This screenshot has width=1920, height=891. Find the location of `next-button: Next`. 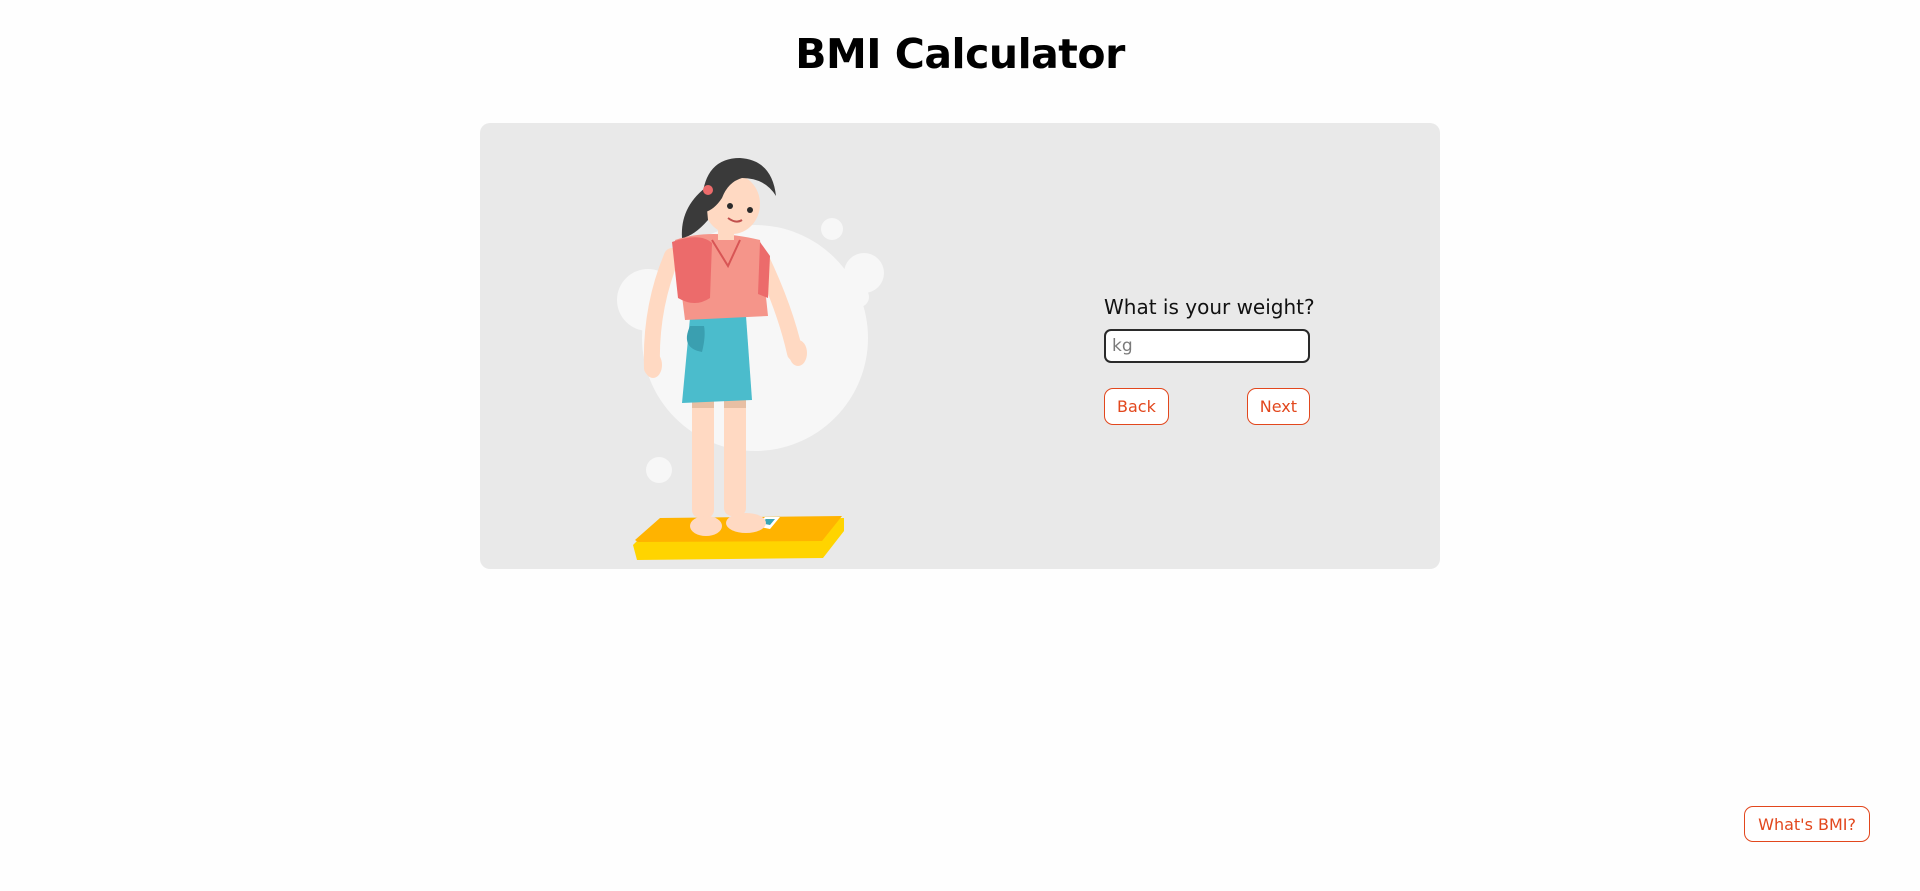

next-button: Next is located at coordinates (1278, 406).